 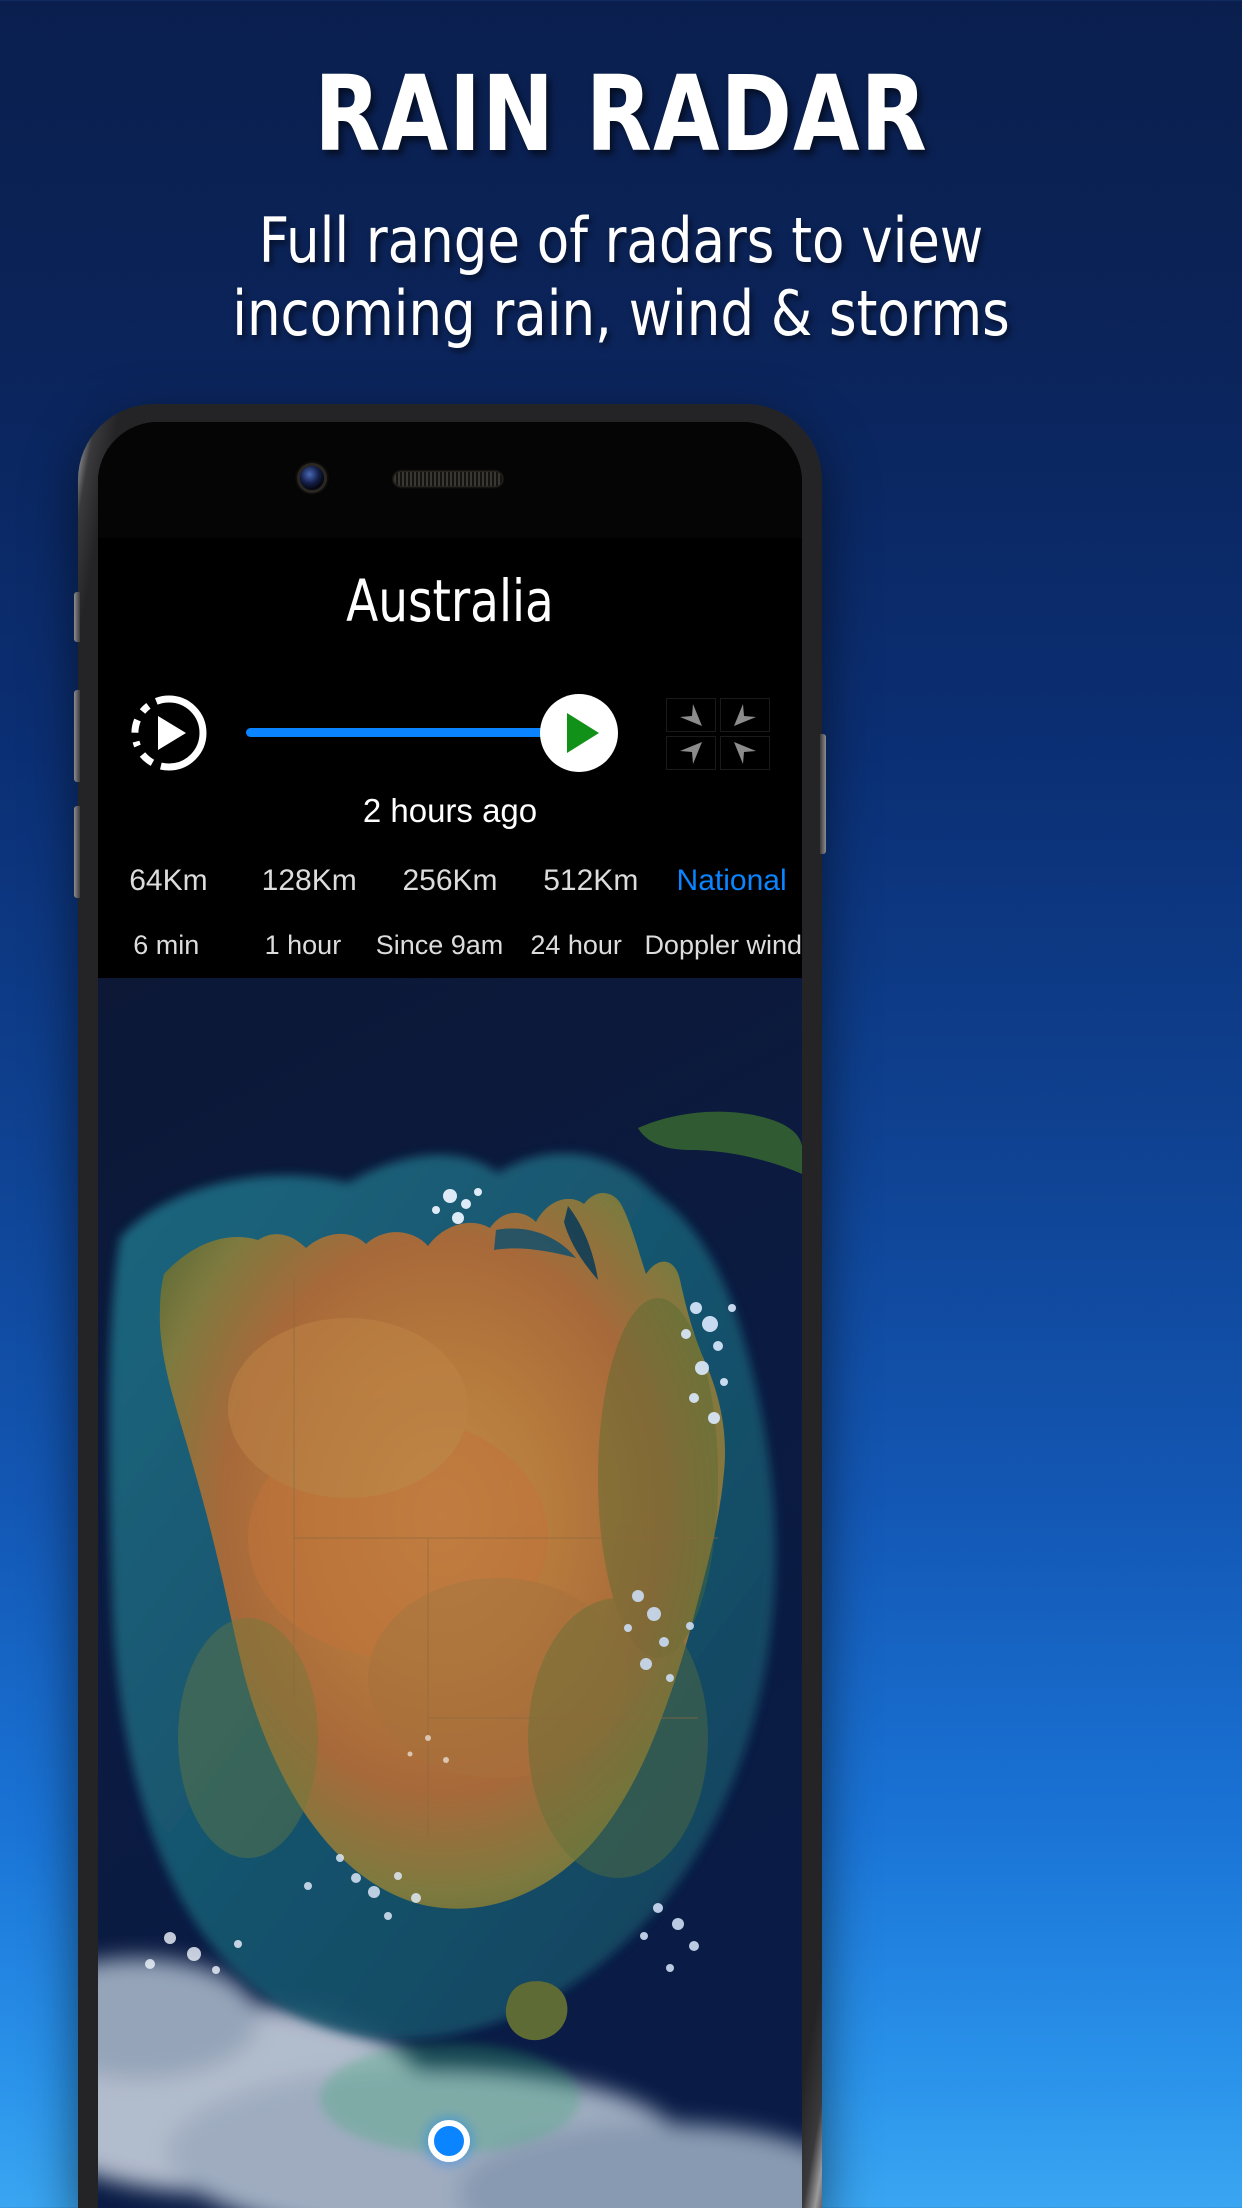 What do you see at coordinates (439, 945) in the screenshot?
I see `tab-interval-since-9am: Since 9am` at bounding box center [439, 945].